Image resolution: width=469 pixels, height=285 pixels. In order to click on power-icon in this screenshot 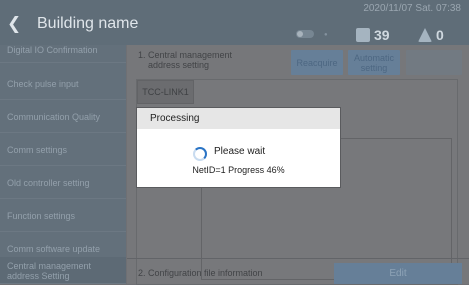, I will do `click(363, 35)`.